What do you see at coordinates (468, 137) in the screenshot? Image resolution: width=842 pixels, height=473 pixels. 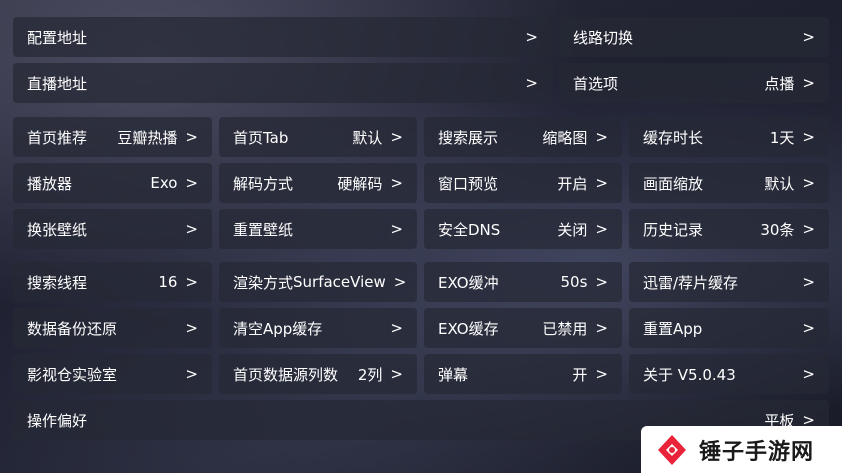 I see `setting-label: 搜索展示` at bounding box center [468, 137].